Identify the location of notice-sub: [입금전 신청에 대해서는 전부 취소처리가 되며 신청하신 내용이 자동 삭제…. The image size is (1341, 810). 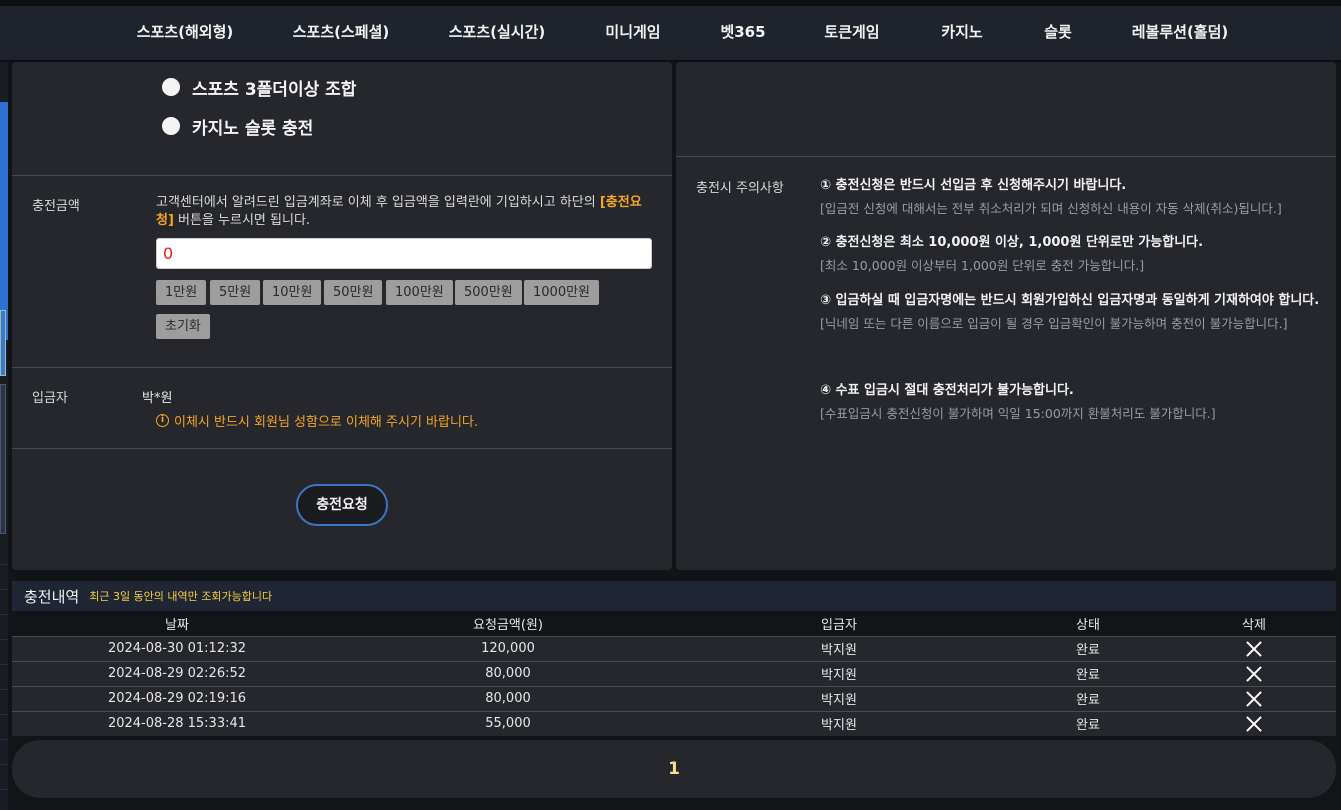
(1051, 208).